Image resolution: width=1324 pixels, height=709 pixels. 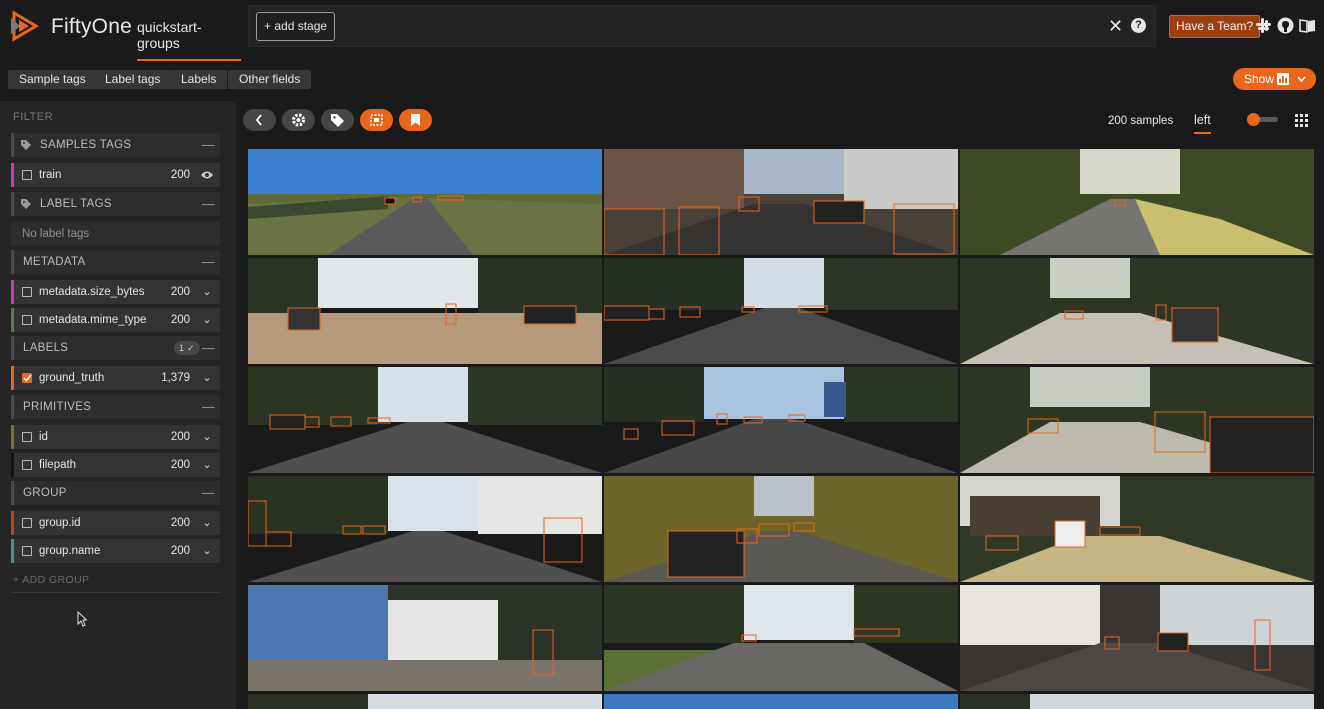 I want to click on mouse-cursor-icon, so click(x=82, y=619).